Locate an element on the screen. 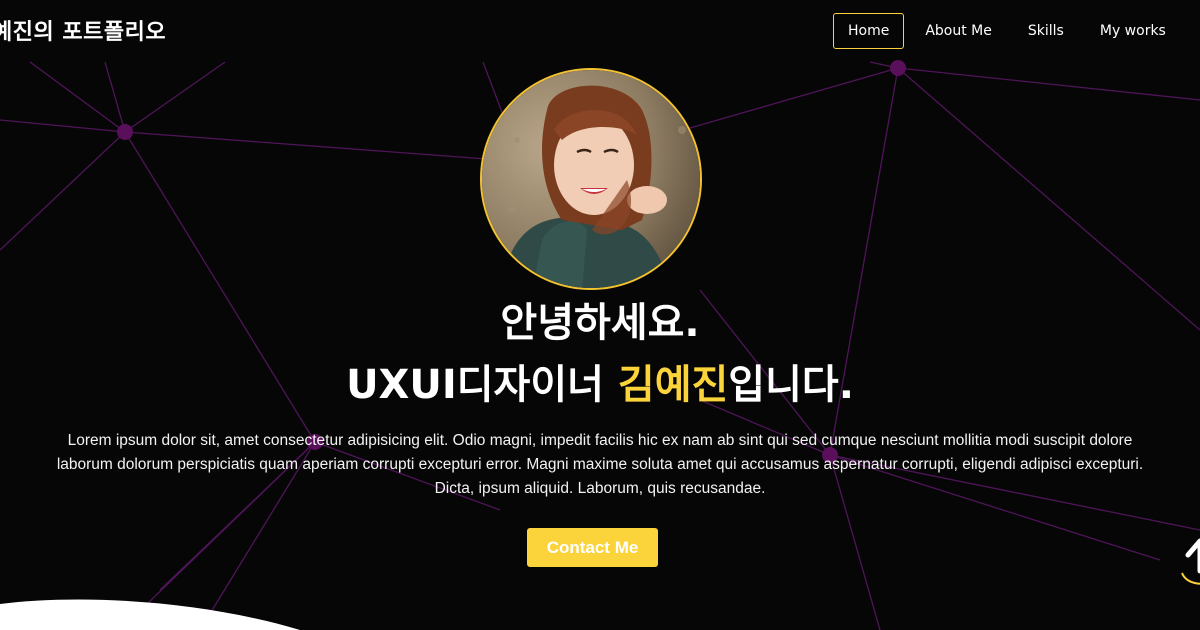  nav-item-about-me: About Me is located at coordinates (958, 31).